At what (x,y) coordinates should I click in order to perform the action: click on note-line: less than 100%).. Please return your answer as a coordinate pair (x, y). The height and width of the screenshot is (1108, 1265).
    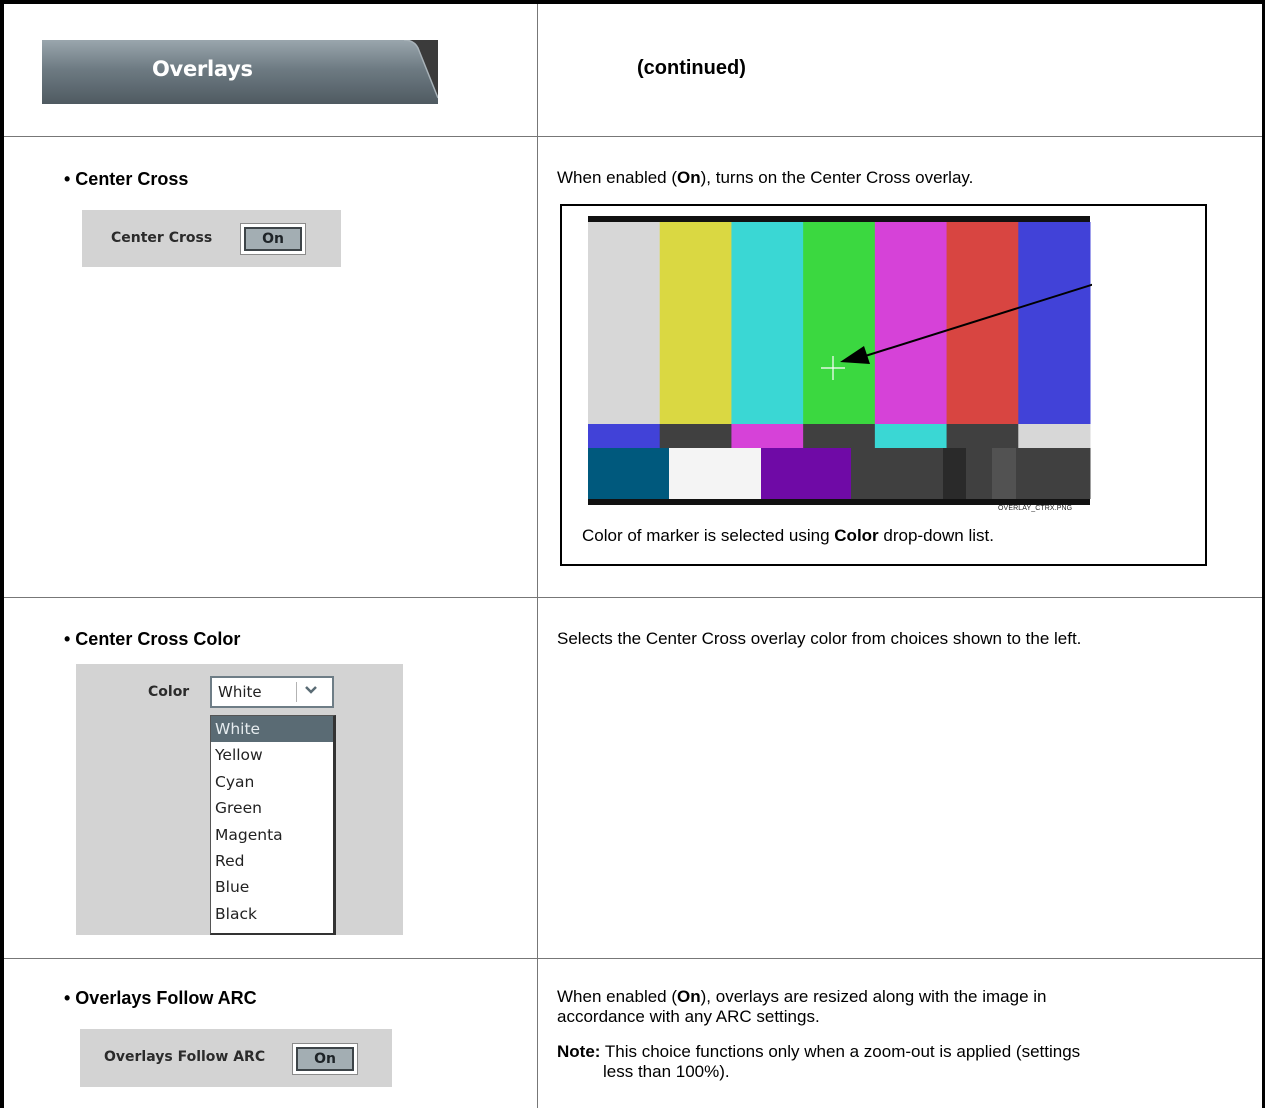
    Looking at the image, I should click on (666, 1071).